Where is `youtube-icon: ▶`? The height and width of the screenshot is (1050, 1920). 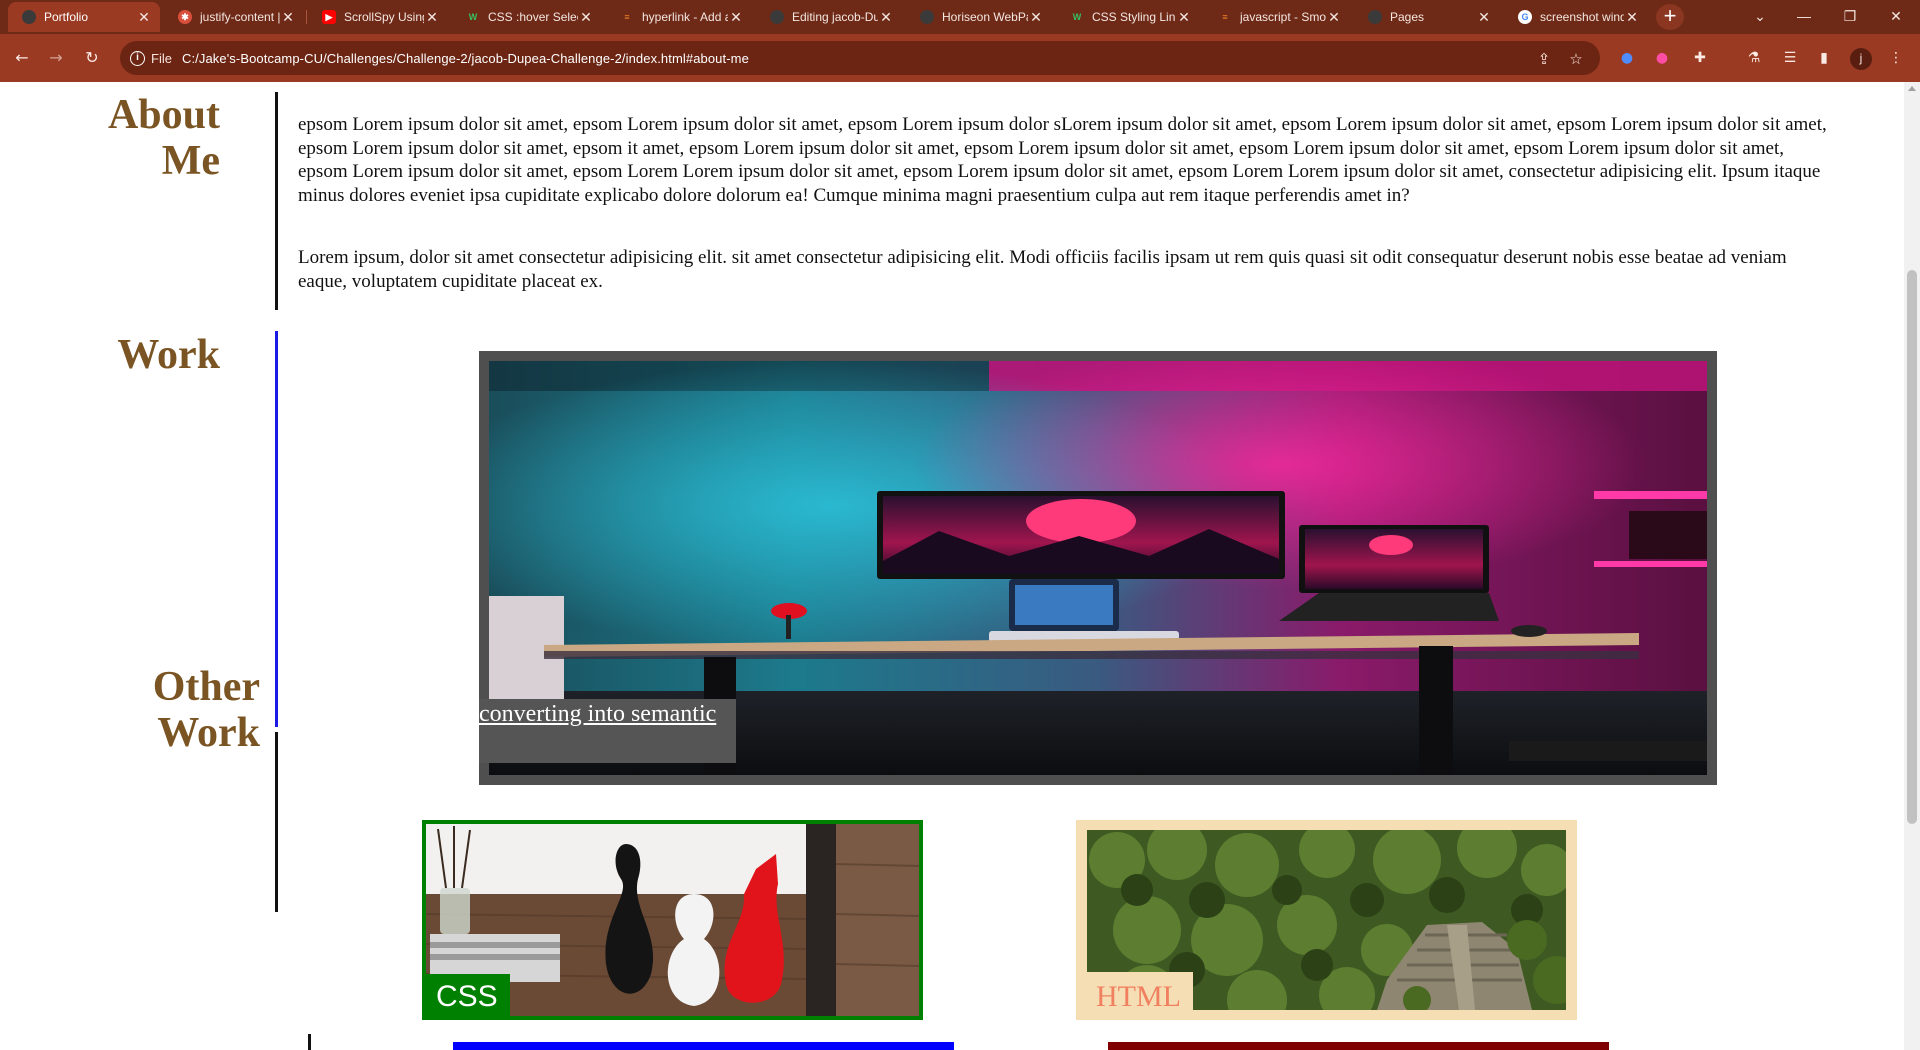 youtube-icon: ▶ is located at coordinates (329, 17).